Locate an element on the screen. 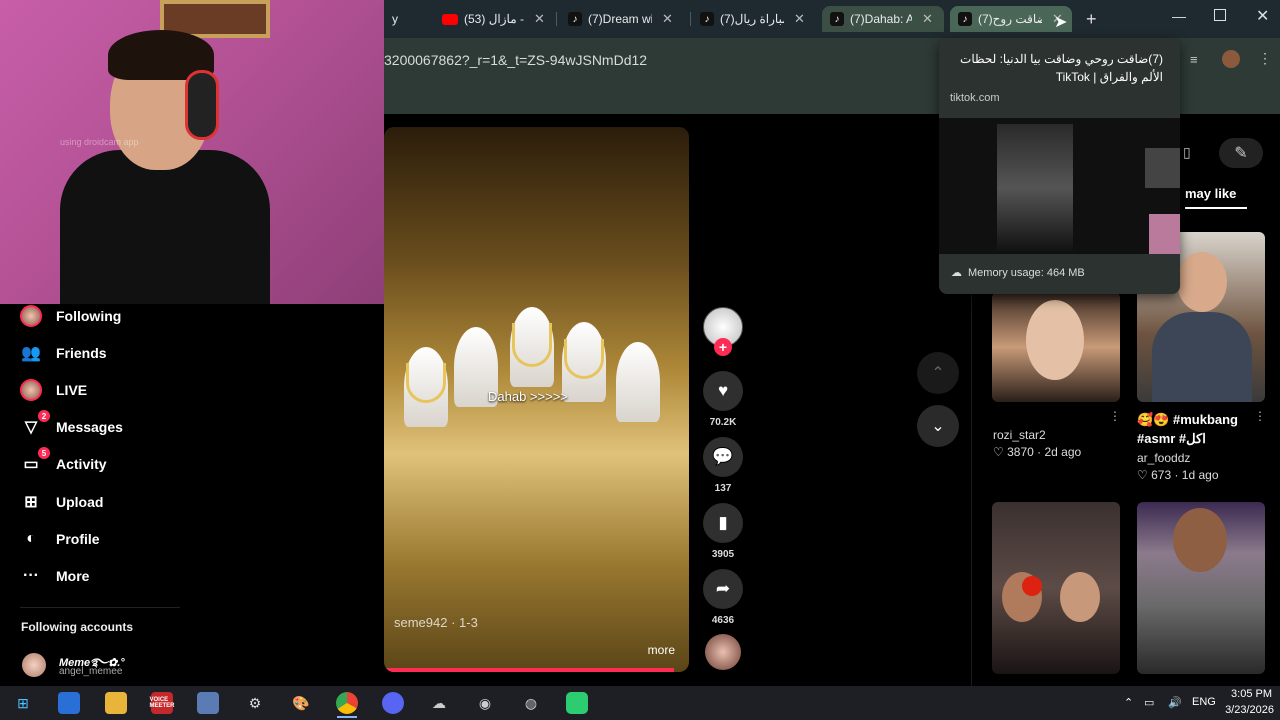  save-action: ▮ 3905 is located at coordinates (723, 531).